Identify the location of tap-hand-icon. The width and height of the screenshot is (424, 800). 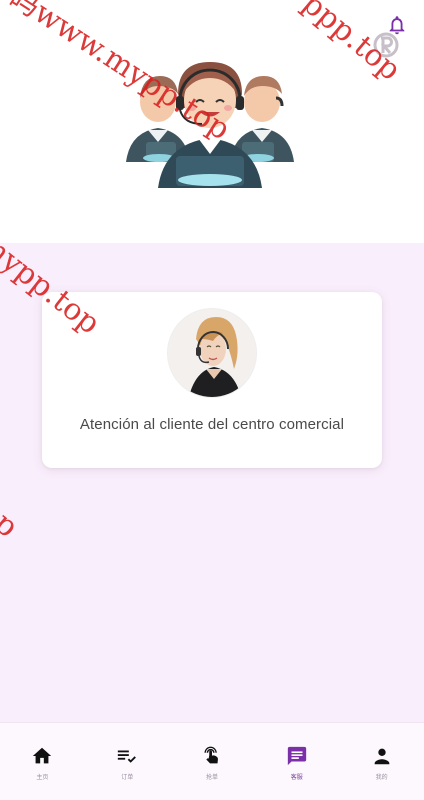
(211, 755).